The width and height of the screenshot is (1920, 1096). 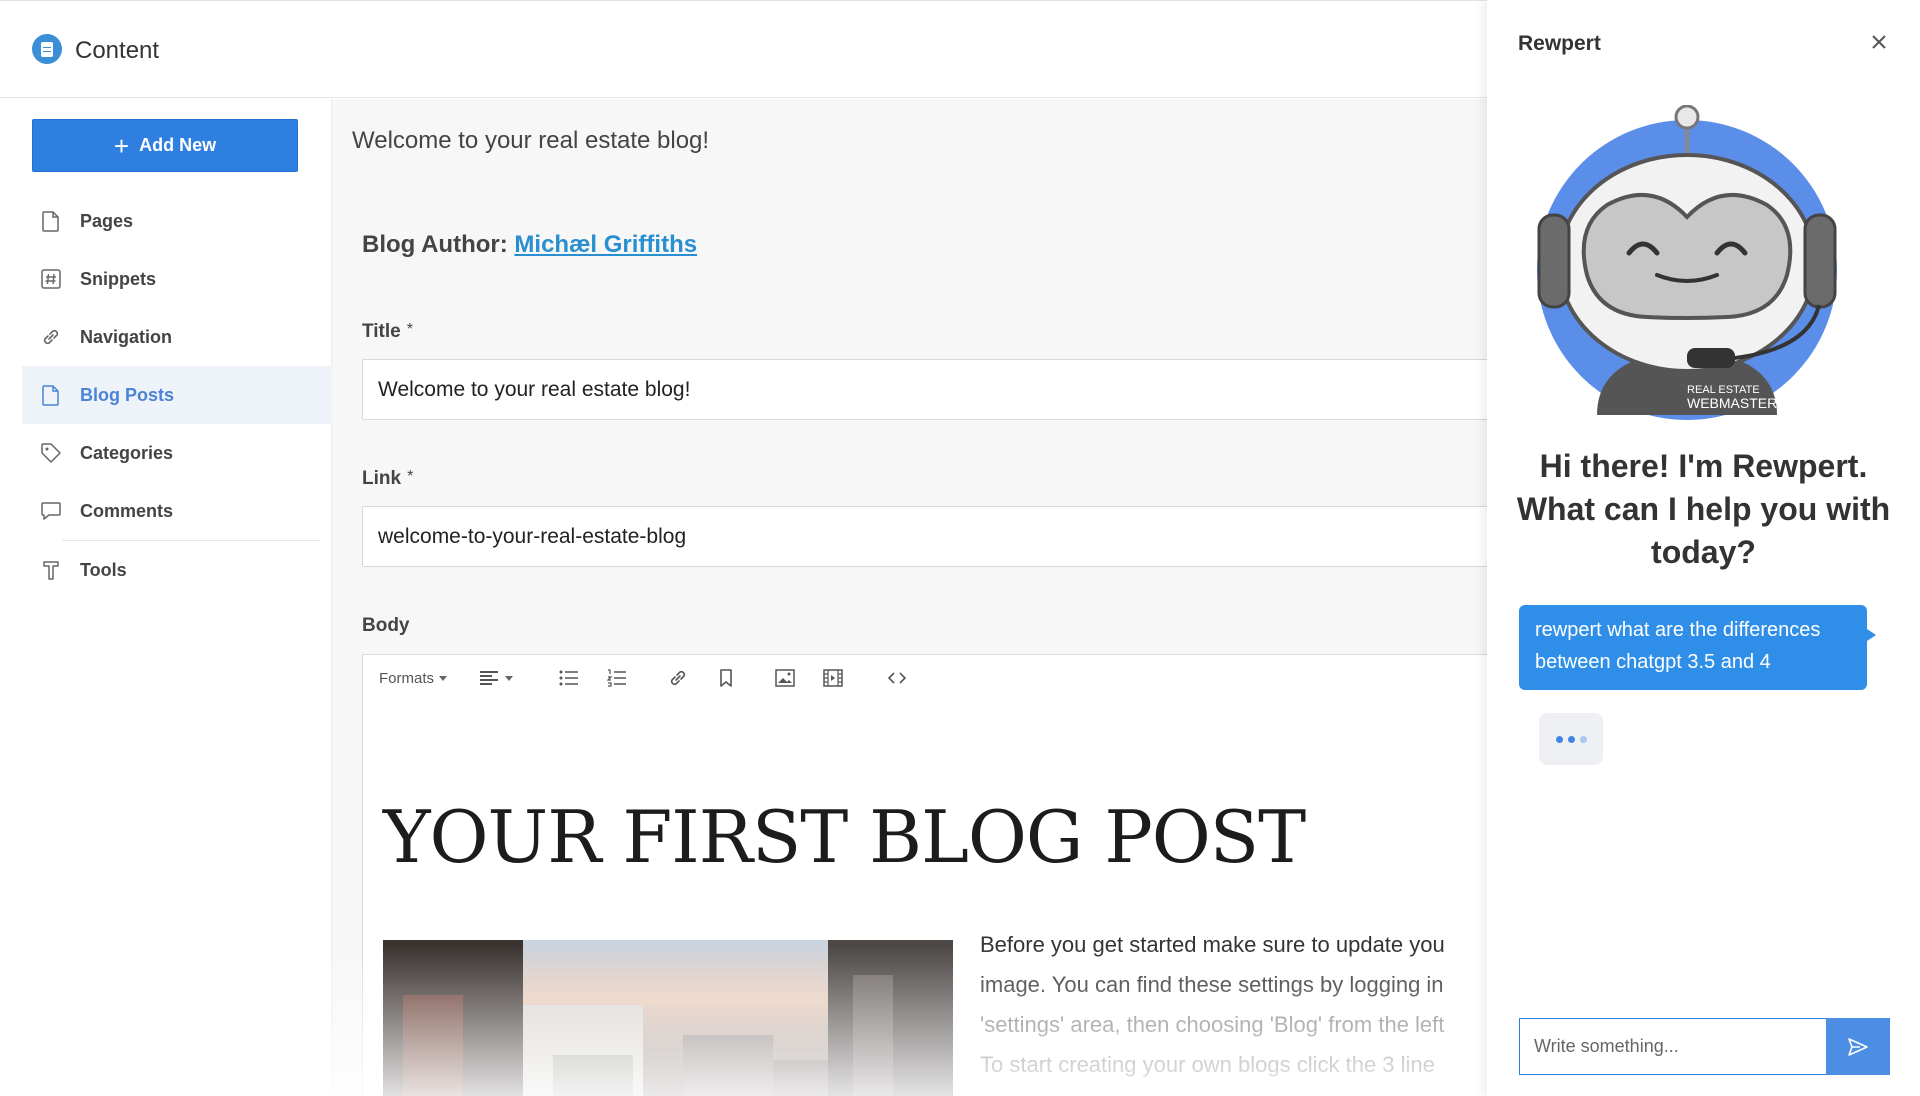 What do you see at coordinates (924, 389) in the screenshot?
I see `title-input: Welcome to your real estate blog!` at bounding box center [924, 389].